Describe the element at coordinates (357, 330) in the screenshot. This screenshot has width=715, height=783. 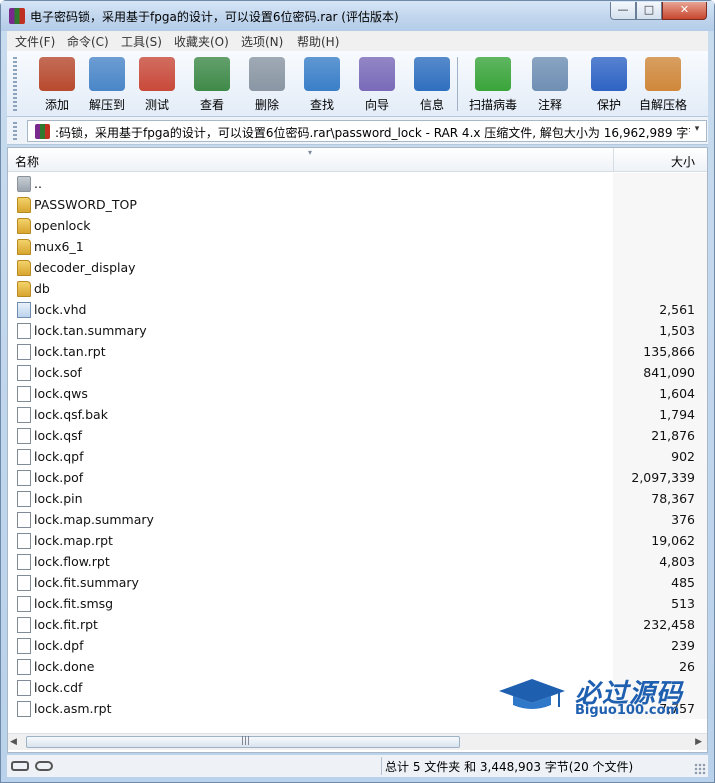
I see `file-row: lock.tan.summary 1,503` at that location.